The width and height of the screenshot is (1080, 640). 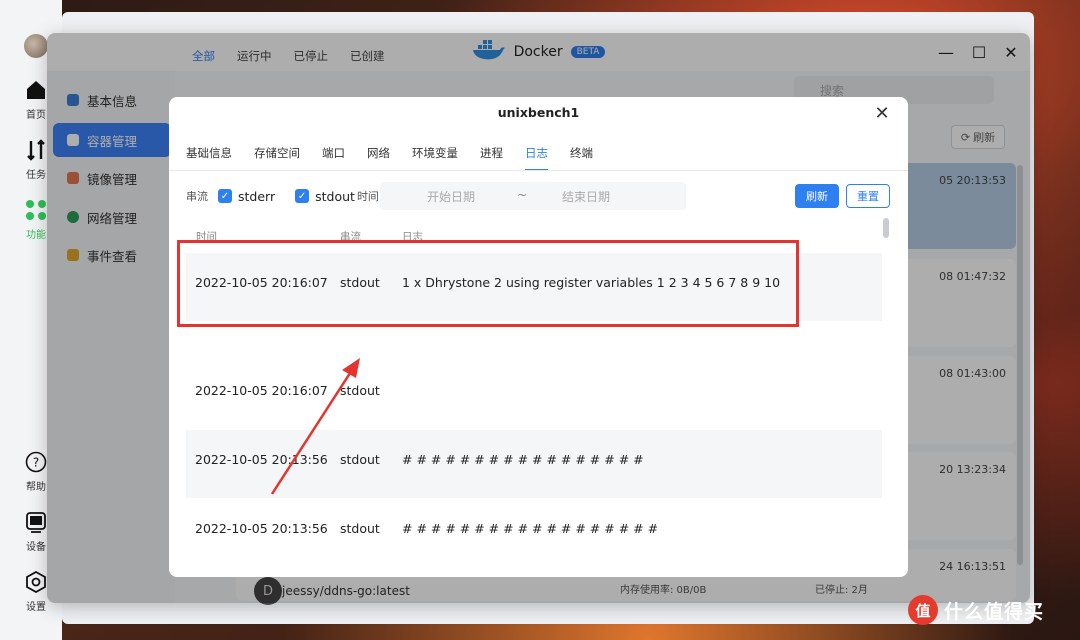 What do you see at coordinates (225, 196) in the screenshot?
I see `stderr-checkbox: ✓` at bounding box center [225, 196].